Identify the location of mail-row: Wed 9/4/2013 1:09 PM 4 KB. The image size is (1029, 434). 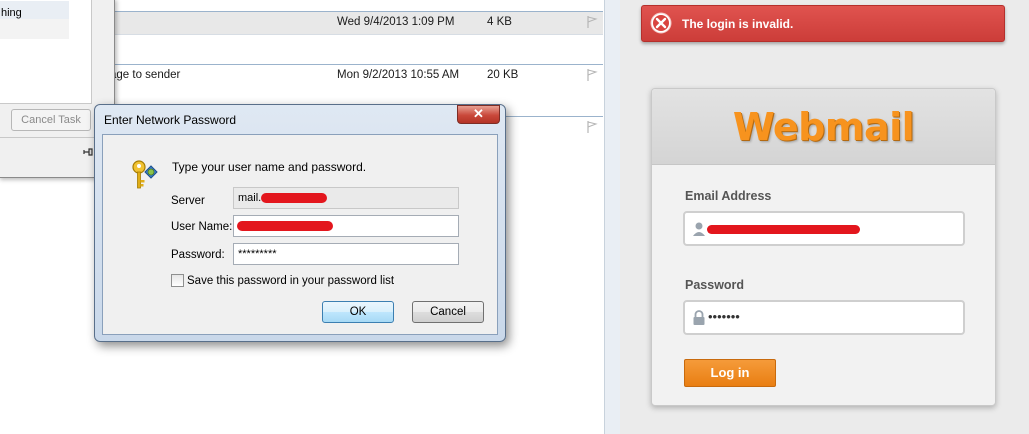
(359, 23).